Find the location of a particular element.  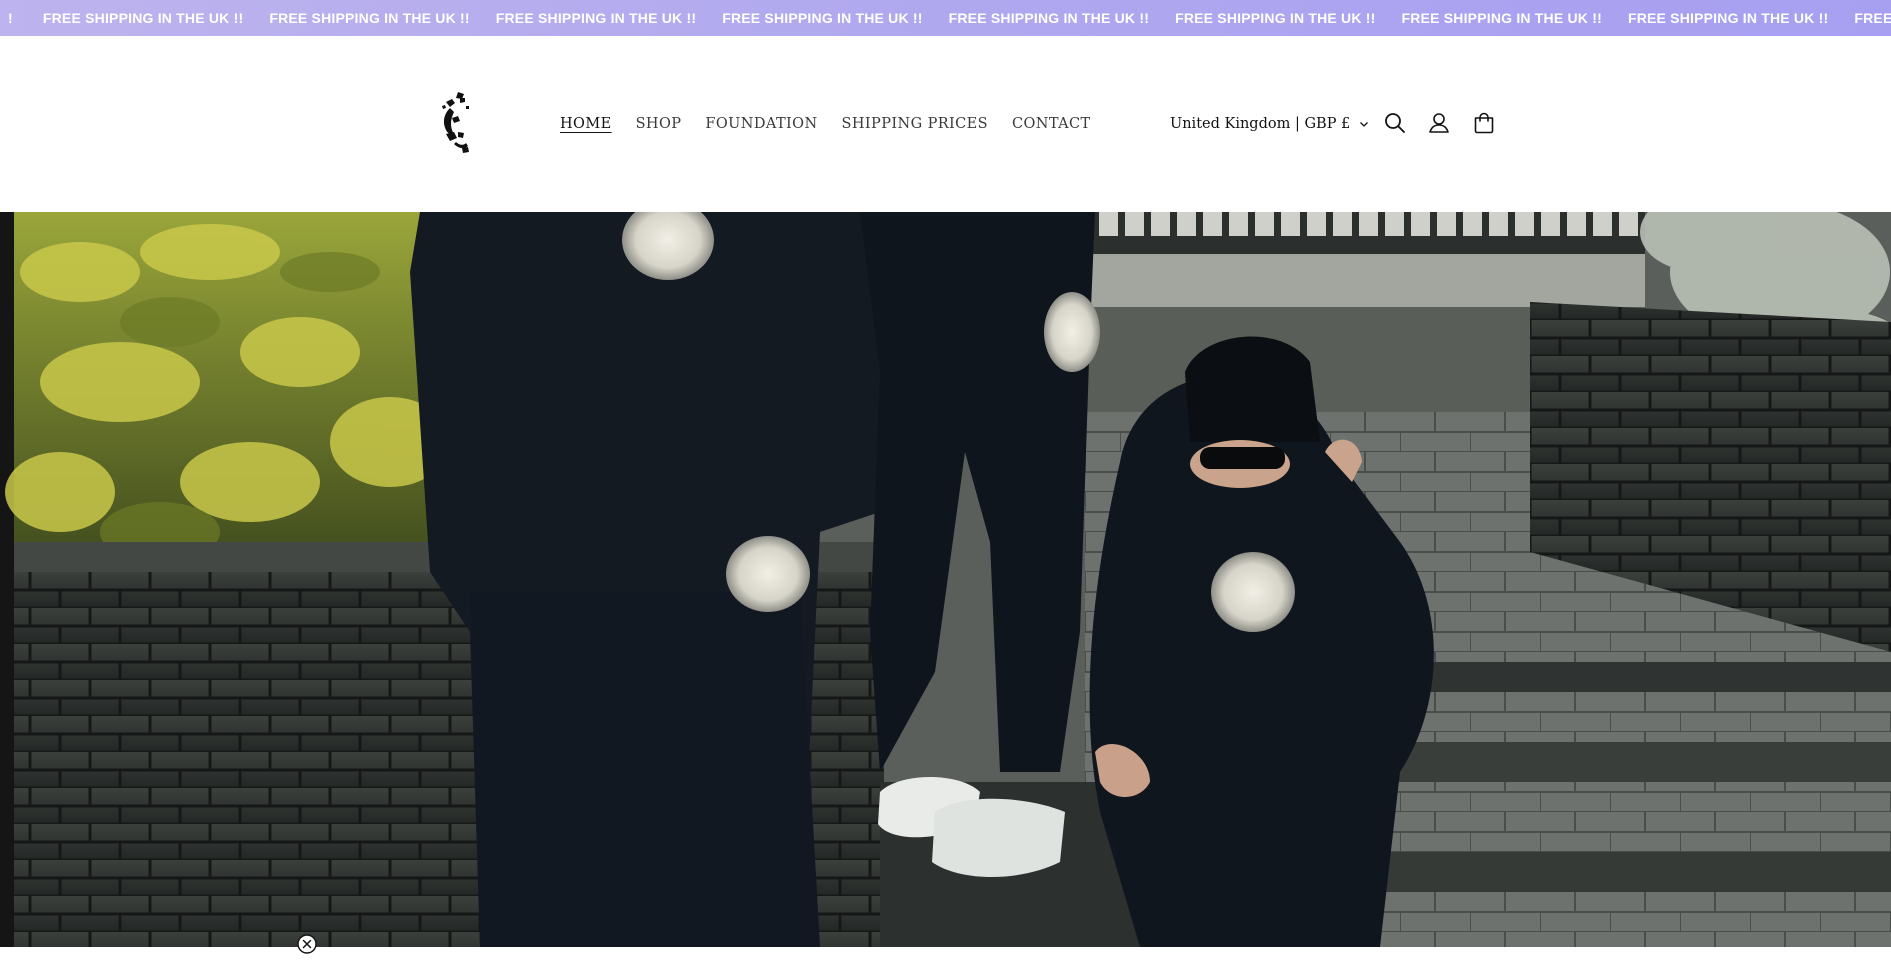

brand-logo-icon is located at coordinates (455, 122).